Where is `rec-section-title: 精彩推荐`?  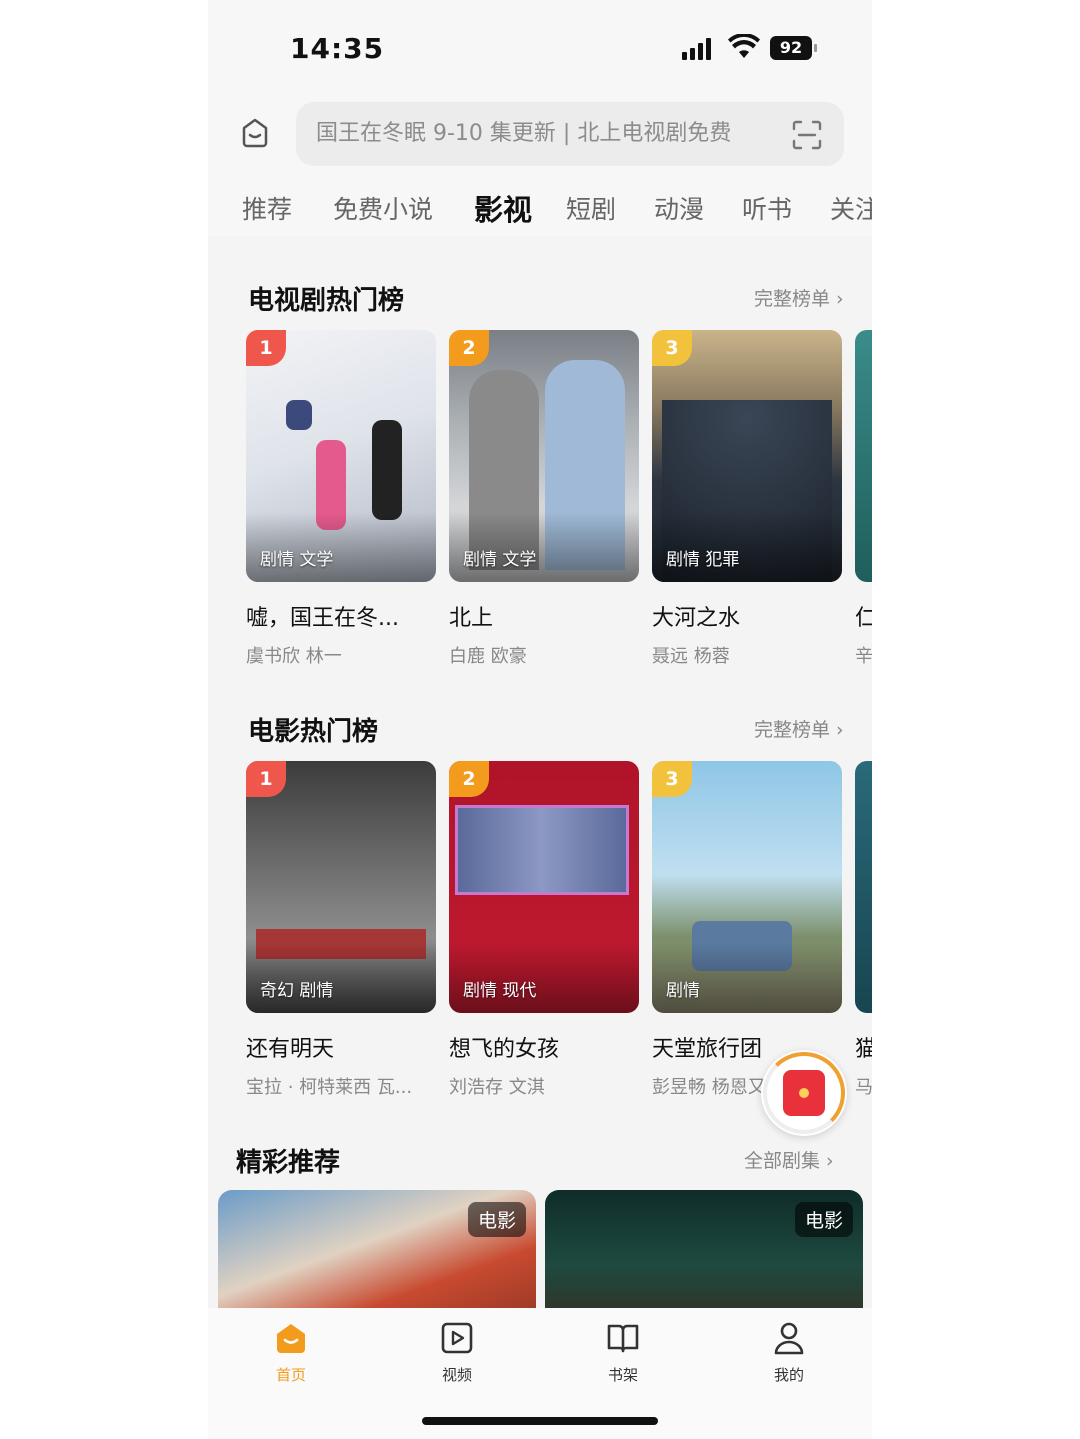 rec-section-title: 精彩推荐 is located at coordinates (288, 1163).